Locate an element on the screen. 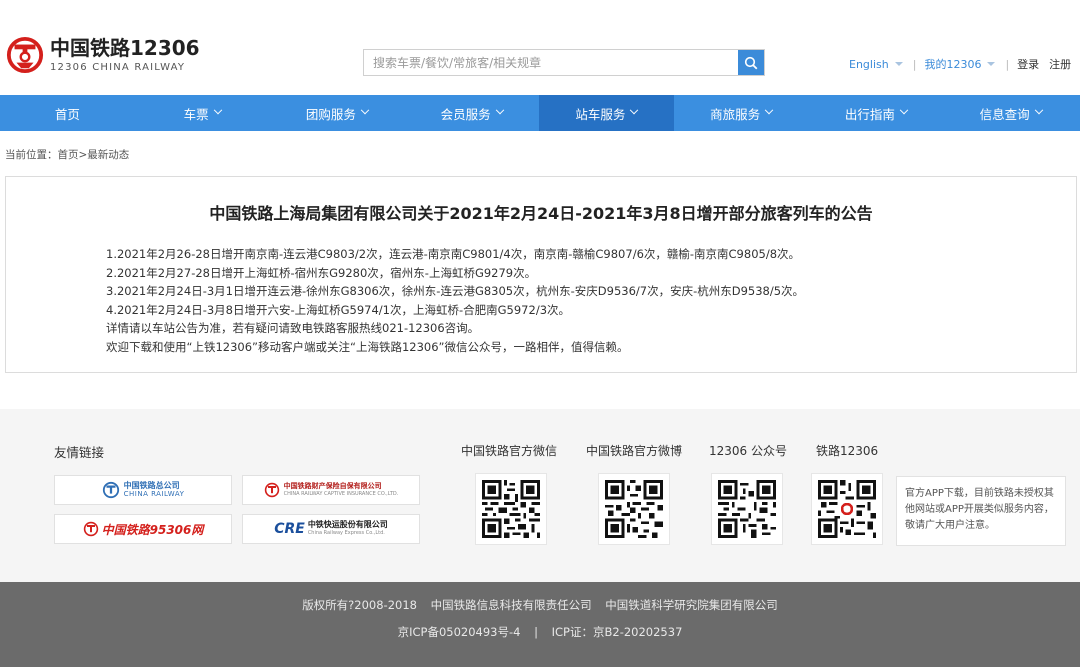 This screenshot has width=1080, height=667. copyright-org: 中国铁路信息科技有限责任公司 is located at coordinates (511, 605).